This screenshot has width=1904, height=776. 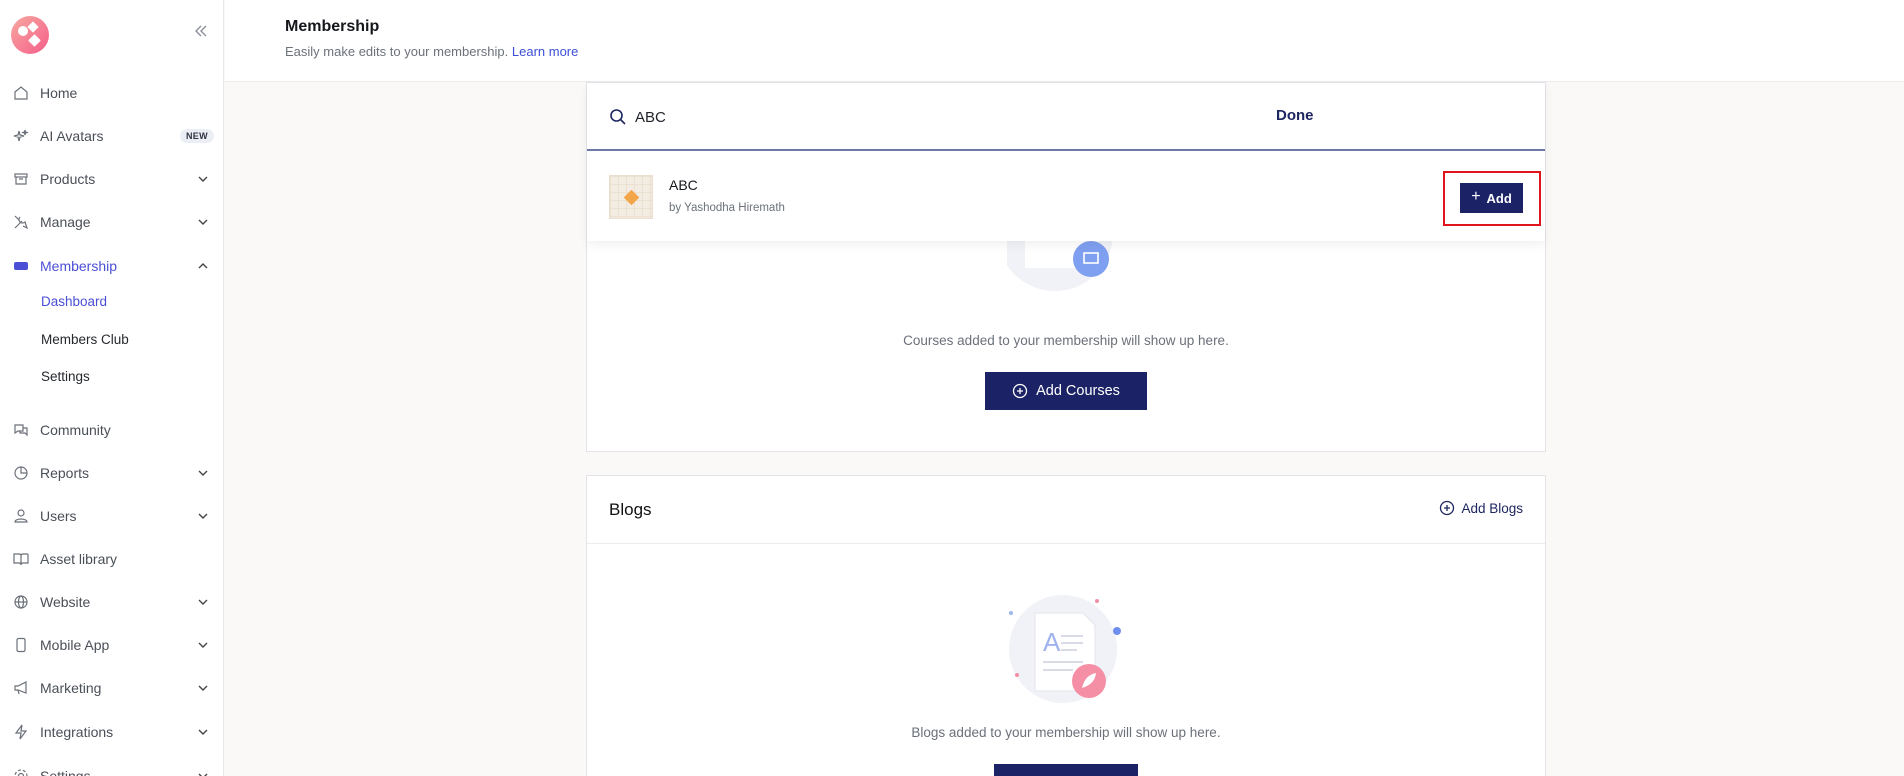 What do you see at coordinates (65, 376) in the screenshot?
I see `sidebar-subitem-settings: Settings` at bounding box center [65, 376].